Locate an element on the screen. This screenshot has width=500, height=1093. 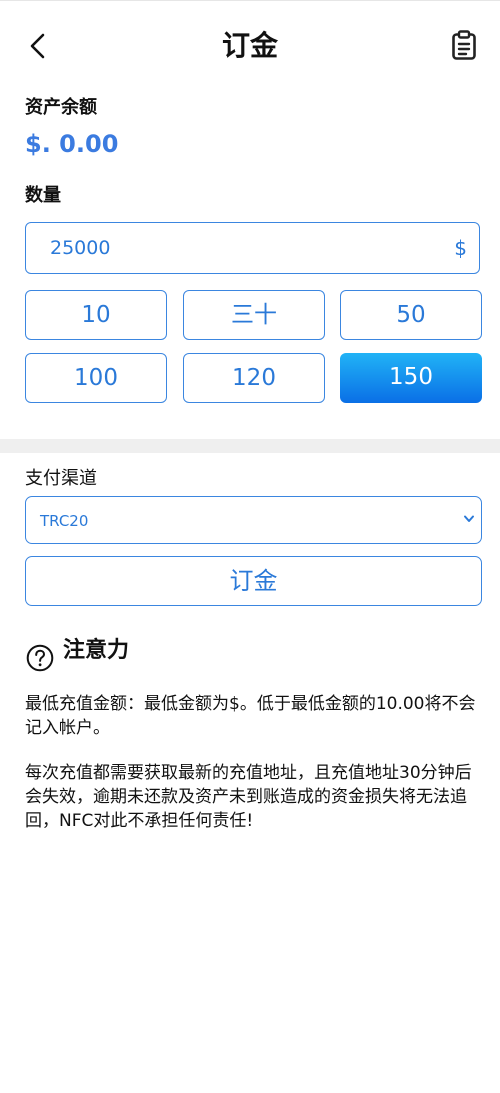
section-divider is located at coordinates (250, 446).